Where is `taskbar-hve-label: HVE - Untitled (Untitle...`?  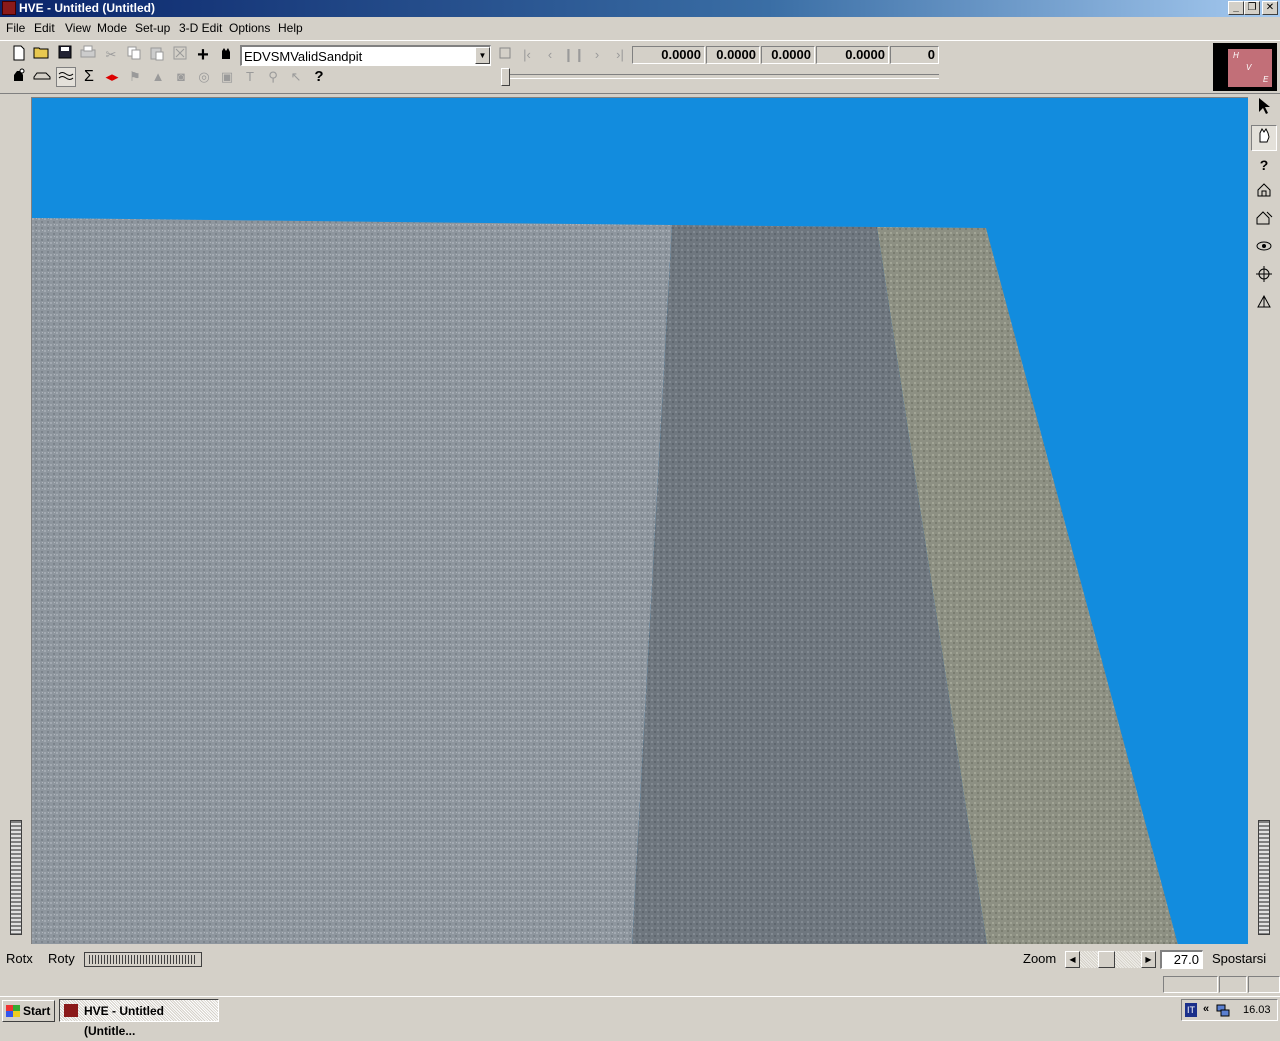
taskbar-hve-label: HVE - Untitled (Untitle... is located at coordinates (124, 1021).